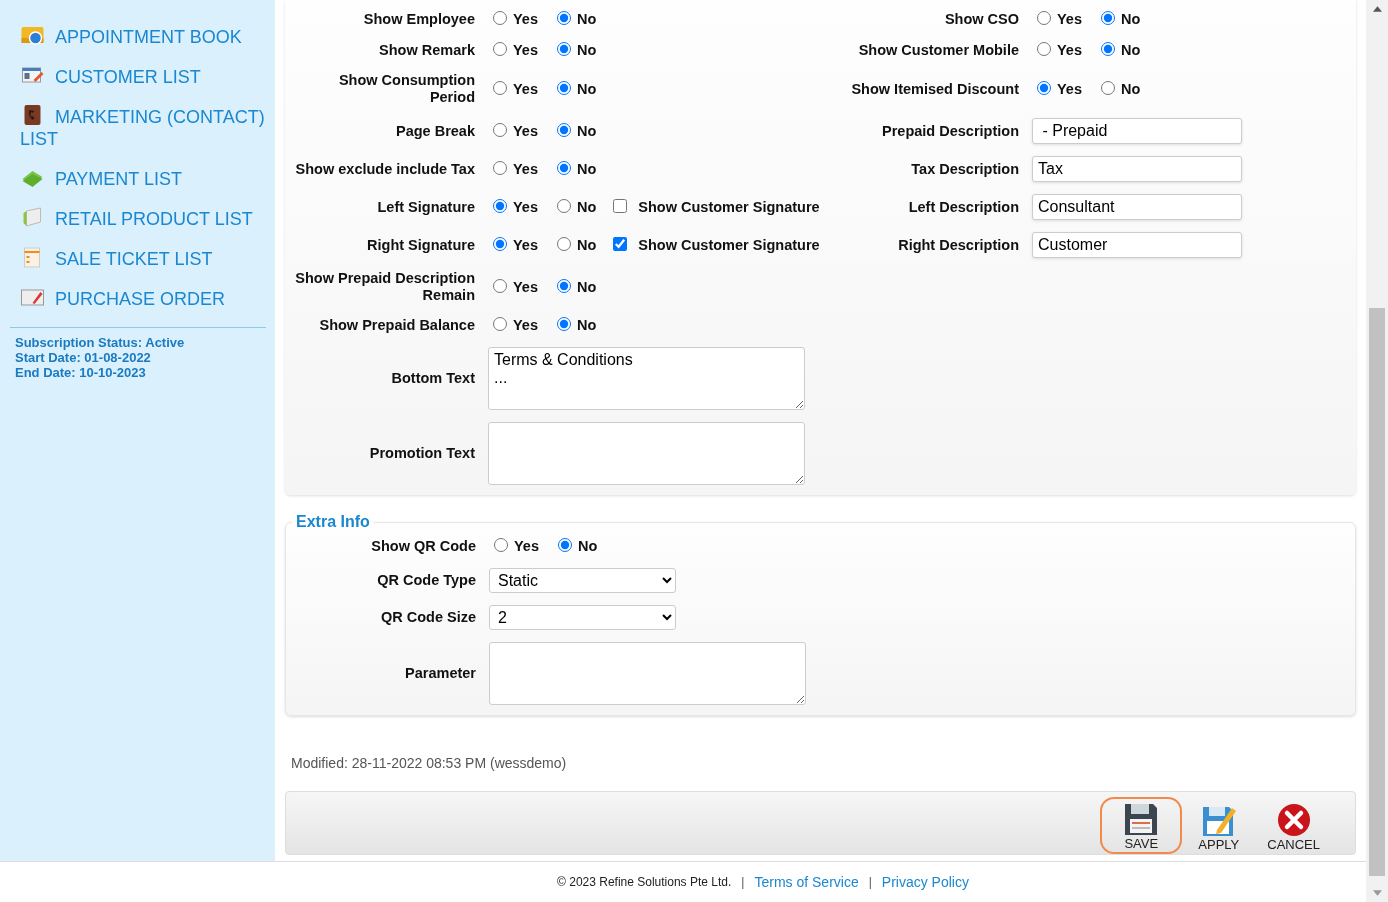 Image resolution: width=1388 pixels, height=902 pixels. Describe the element at coordinates (426, 580) in the screenshot. I see `field-label: QR Code Type` at that location.